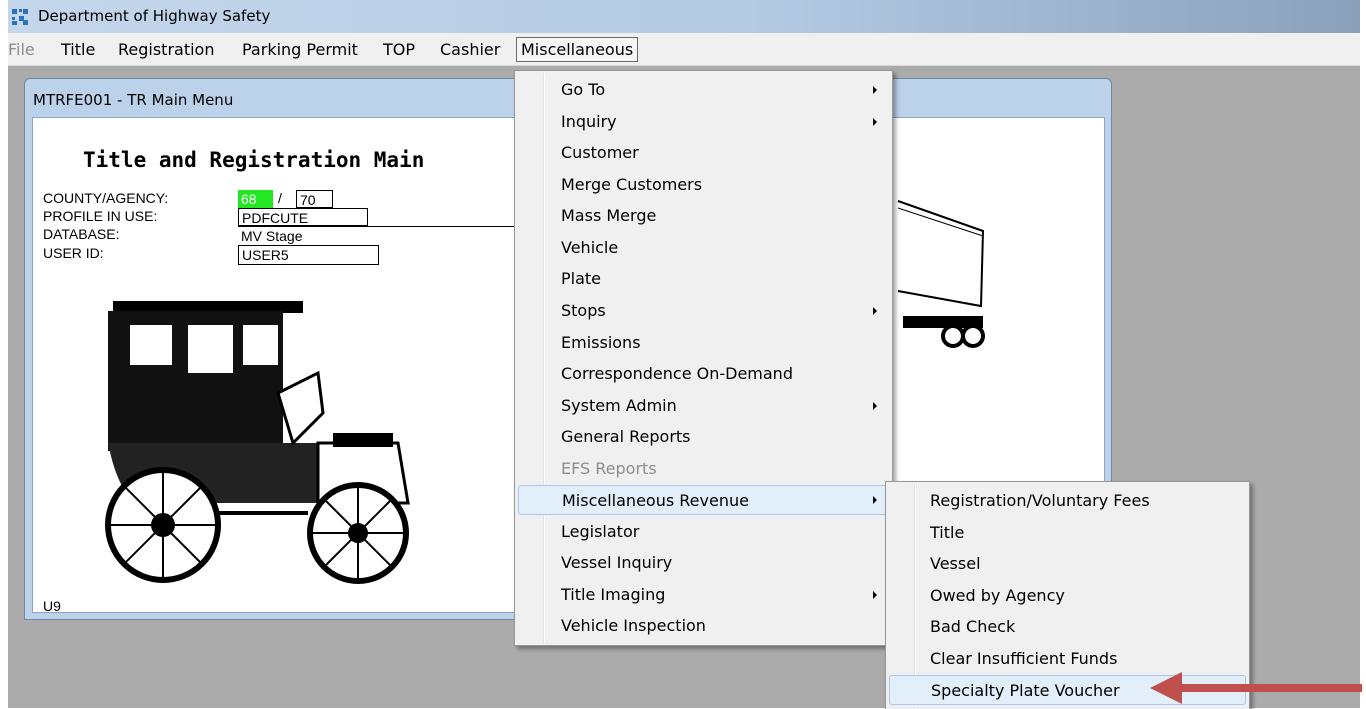 The image size is (1366, 709). Describe the element at coordinates (166, 49) in the screenshot. I see `menu-registration: Registration` at that location.